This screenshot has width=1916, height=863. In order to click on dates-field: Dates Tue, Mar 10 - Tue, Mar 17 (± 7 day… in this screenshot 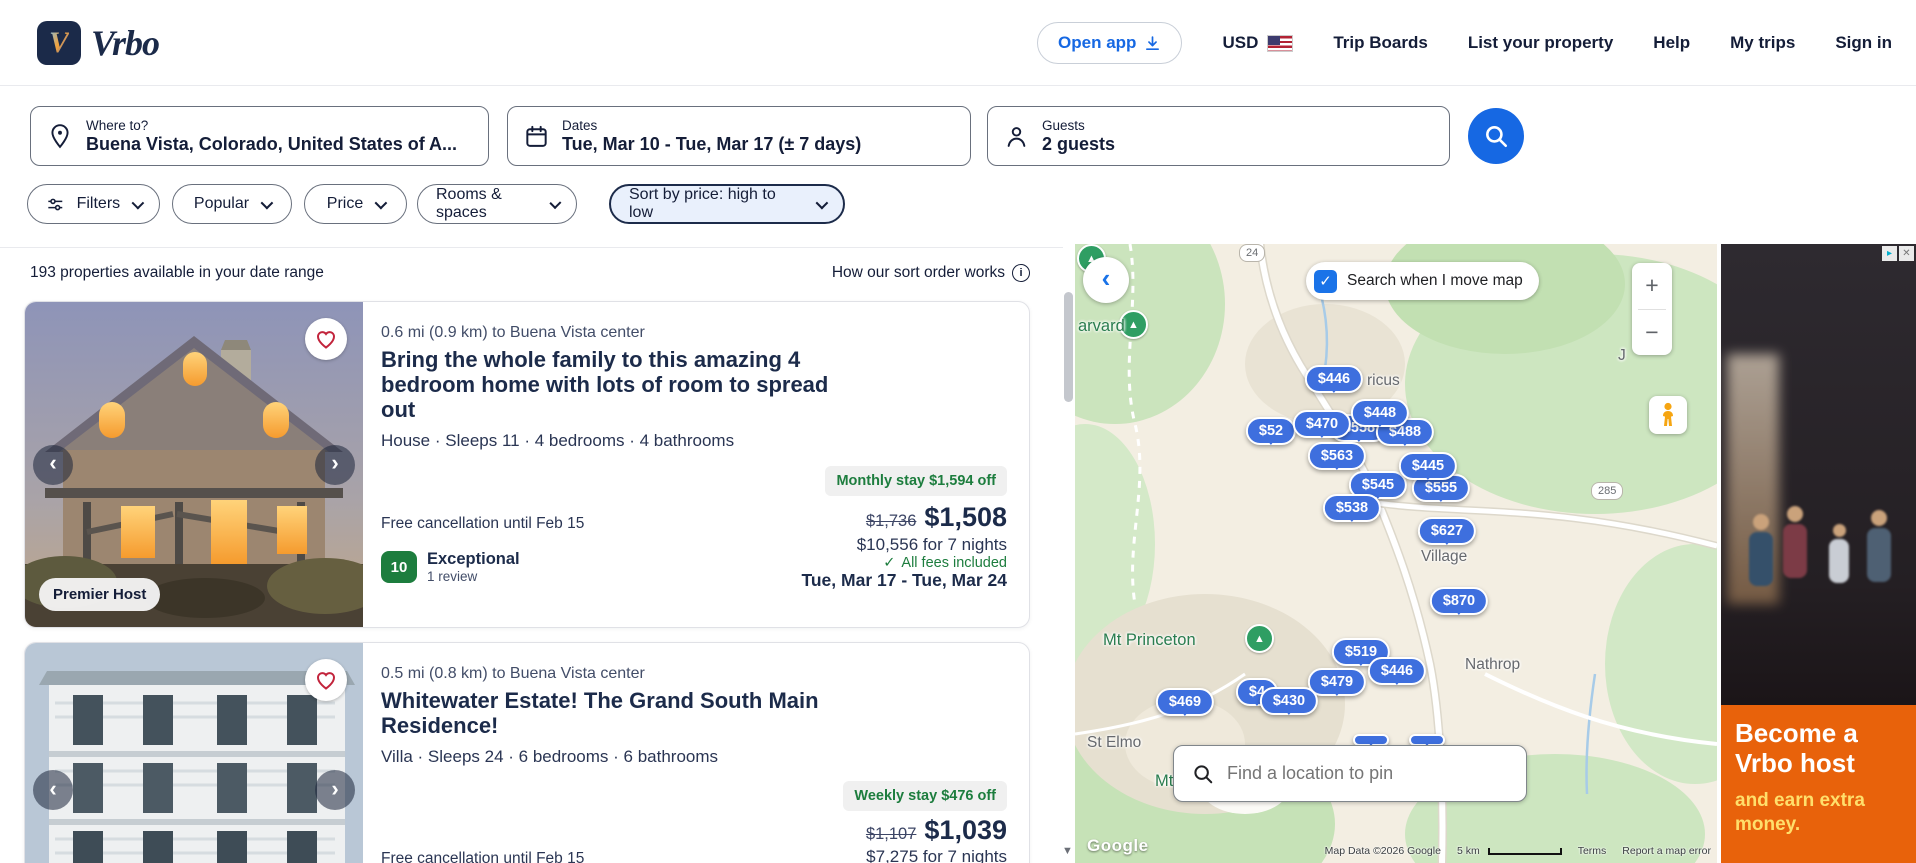, I will do `click(739, 136)`.